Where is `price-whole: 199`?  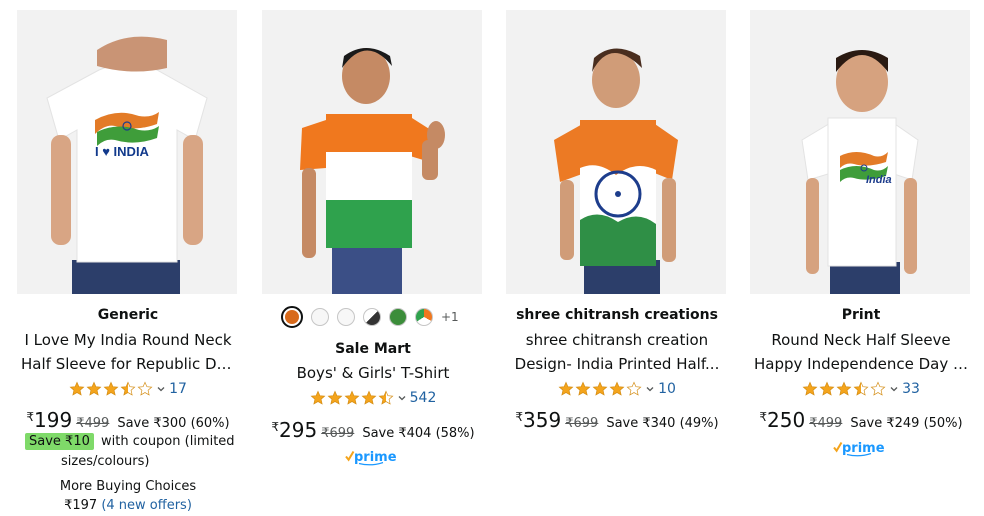
price-whole: 199 is located at coordinates (53, 420).